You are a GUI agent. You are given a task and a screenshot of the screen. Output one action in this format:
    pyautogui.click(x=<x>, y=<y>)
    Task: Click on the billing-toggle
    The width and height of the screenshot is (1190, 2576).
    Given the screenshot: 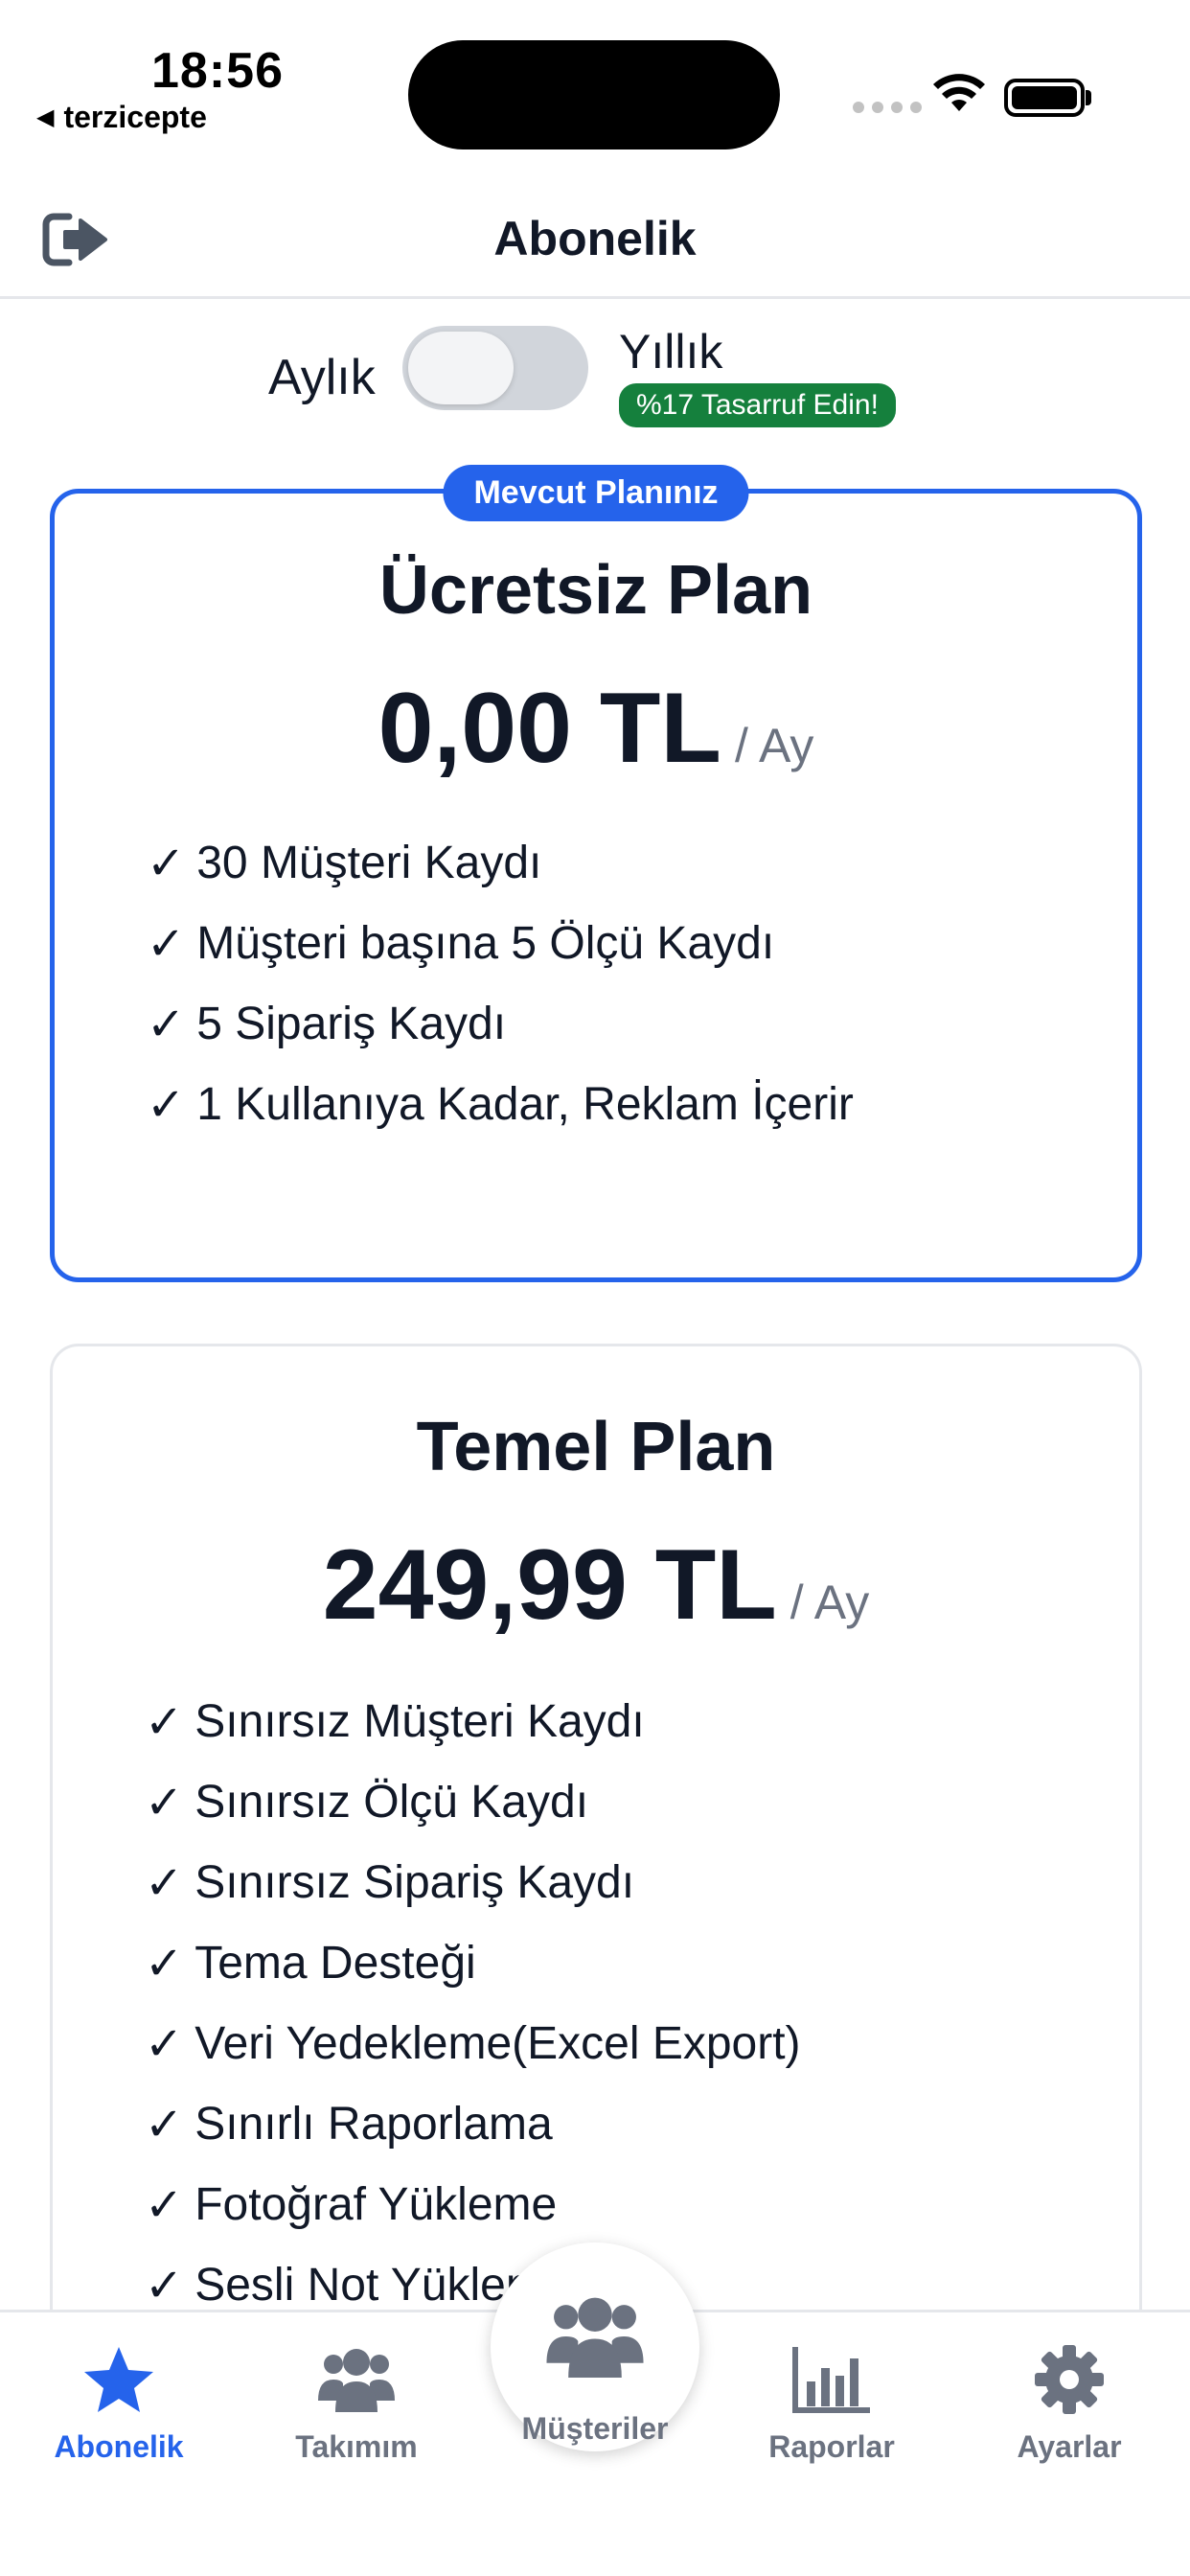 What is the action you would take?
    pyautogui.click(x=495, y=368)
    